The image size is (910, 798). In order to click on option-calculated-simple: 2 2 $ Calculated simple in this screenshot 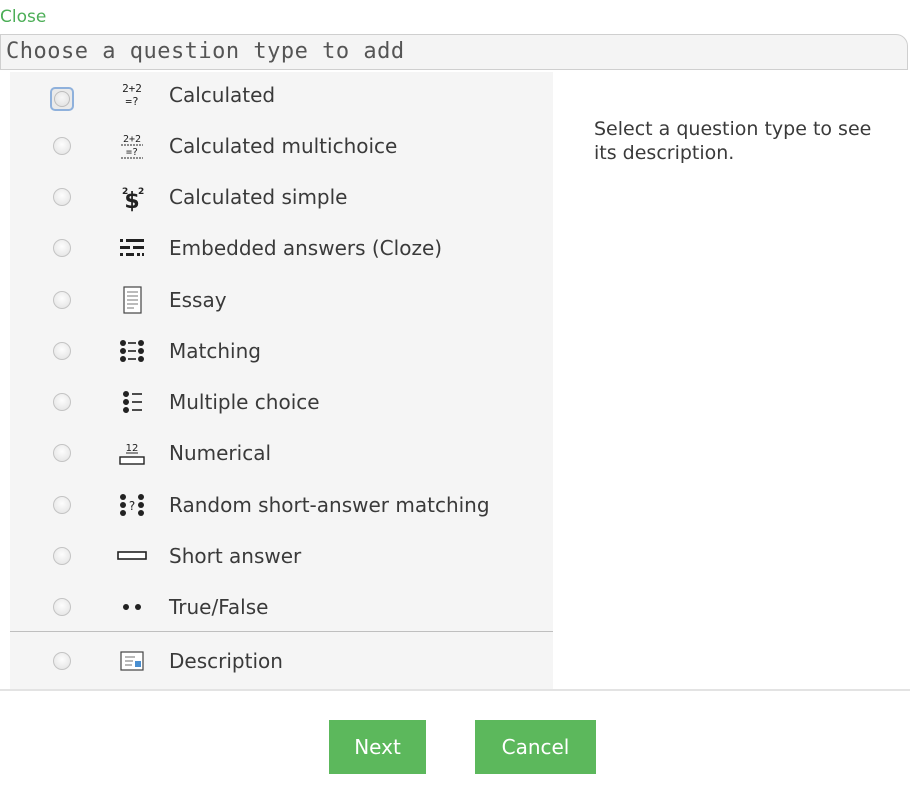, I will do `click(281, 197)`.